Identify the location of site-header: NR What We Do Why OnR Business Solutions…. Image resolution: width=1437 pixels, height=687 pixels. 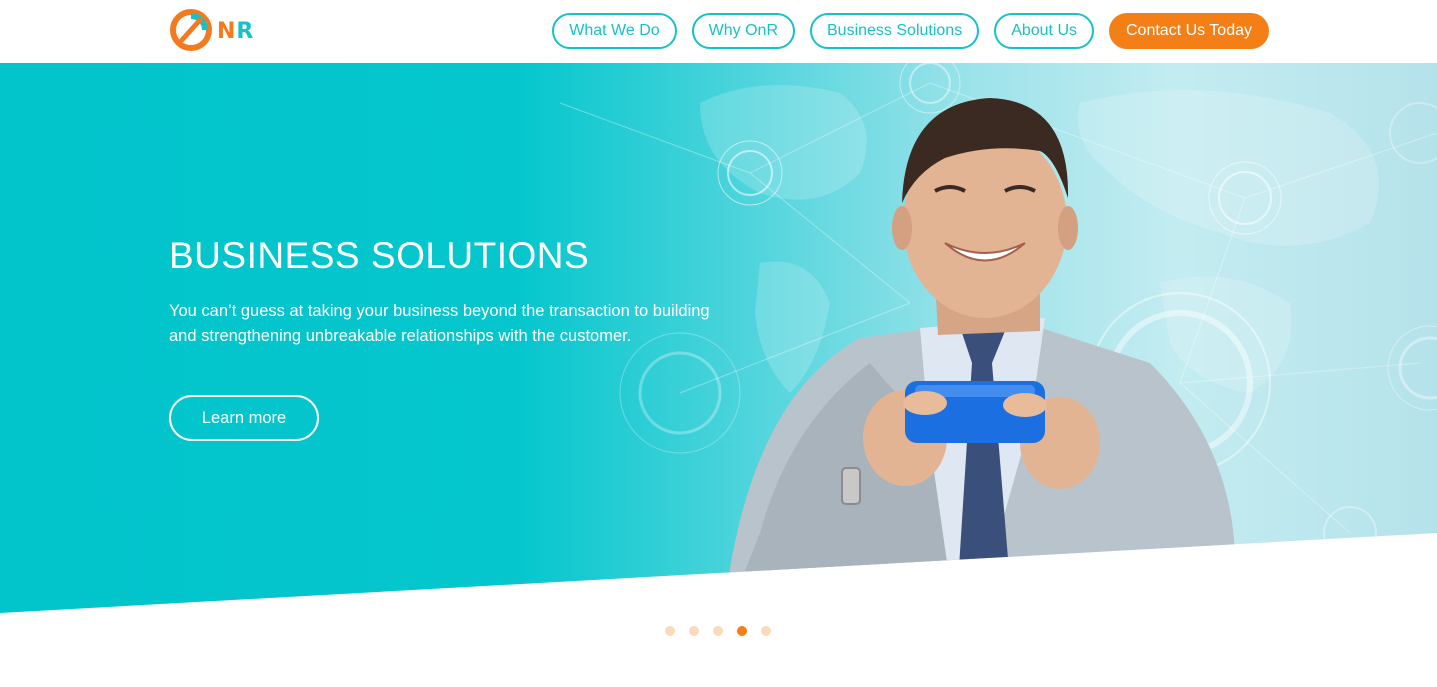
(718, 31).